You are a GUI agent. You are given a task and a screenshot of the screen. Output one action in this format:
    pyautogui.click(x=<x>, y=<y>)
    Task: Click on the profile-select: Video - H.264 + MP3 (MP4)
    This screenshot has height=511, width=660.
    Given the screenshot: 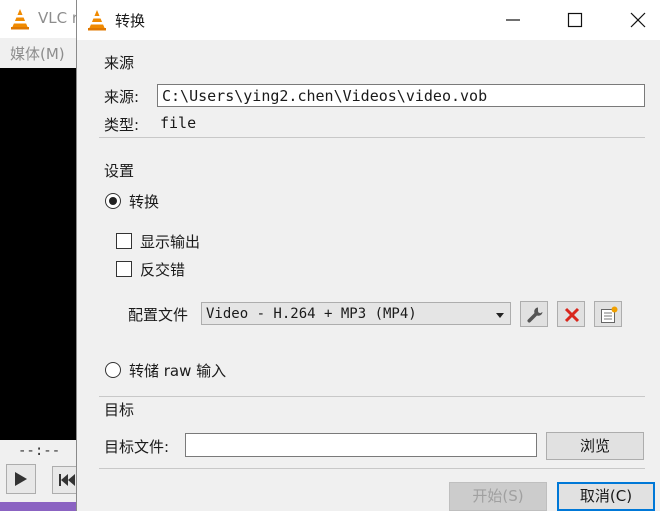 What is the action you would take?
    pyautogui.click(x=356, y=313)
    